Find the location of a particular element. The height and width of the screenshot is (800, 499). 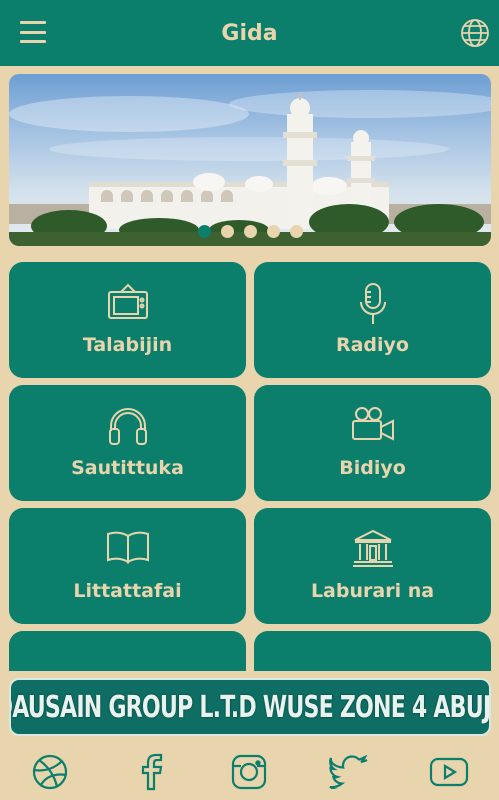

tile-my-library: Laburari na is located at coordinates (372, 566).